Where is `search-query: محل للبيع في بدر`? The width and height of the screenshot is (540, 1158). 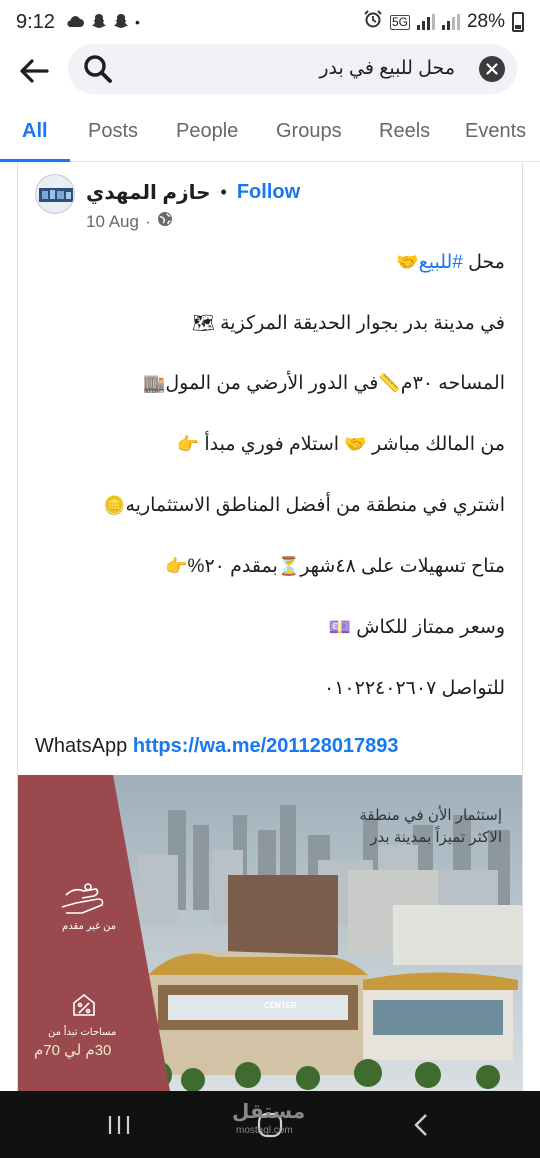
search-query: محل للبيع في بدر is located at coordinates (387, 69).